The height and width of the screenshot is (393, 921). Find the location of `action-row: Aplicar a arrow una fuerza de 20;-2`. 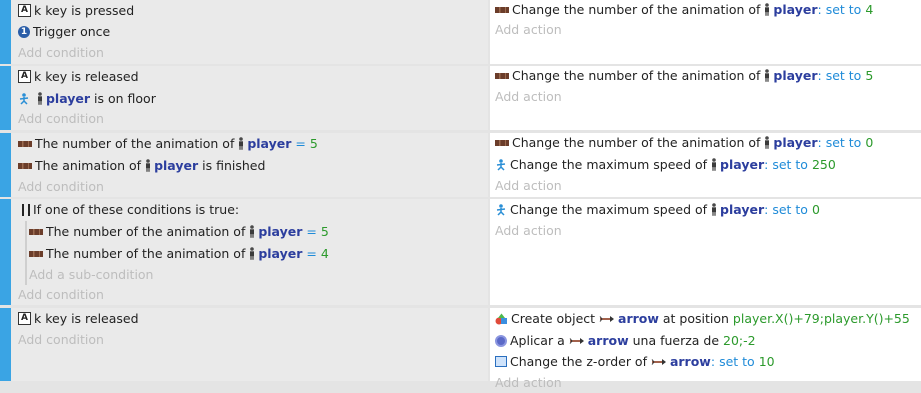

action-row: Aplicar a arrow una fuerza de 20;-2 is located at coordinates (625, 341).